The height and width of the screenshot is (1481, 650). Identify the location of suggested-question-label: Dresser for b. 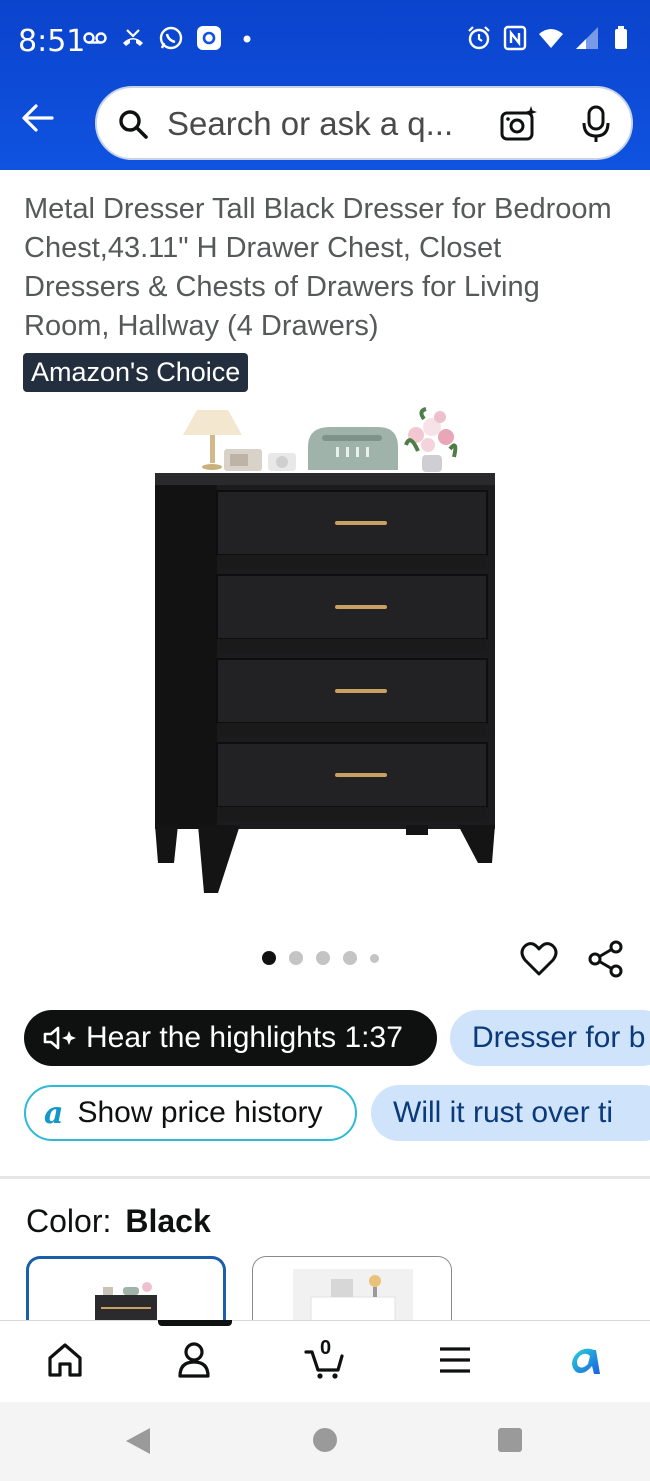
(559, 1037).